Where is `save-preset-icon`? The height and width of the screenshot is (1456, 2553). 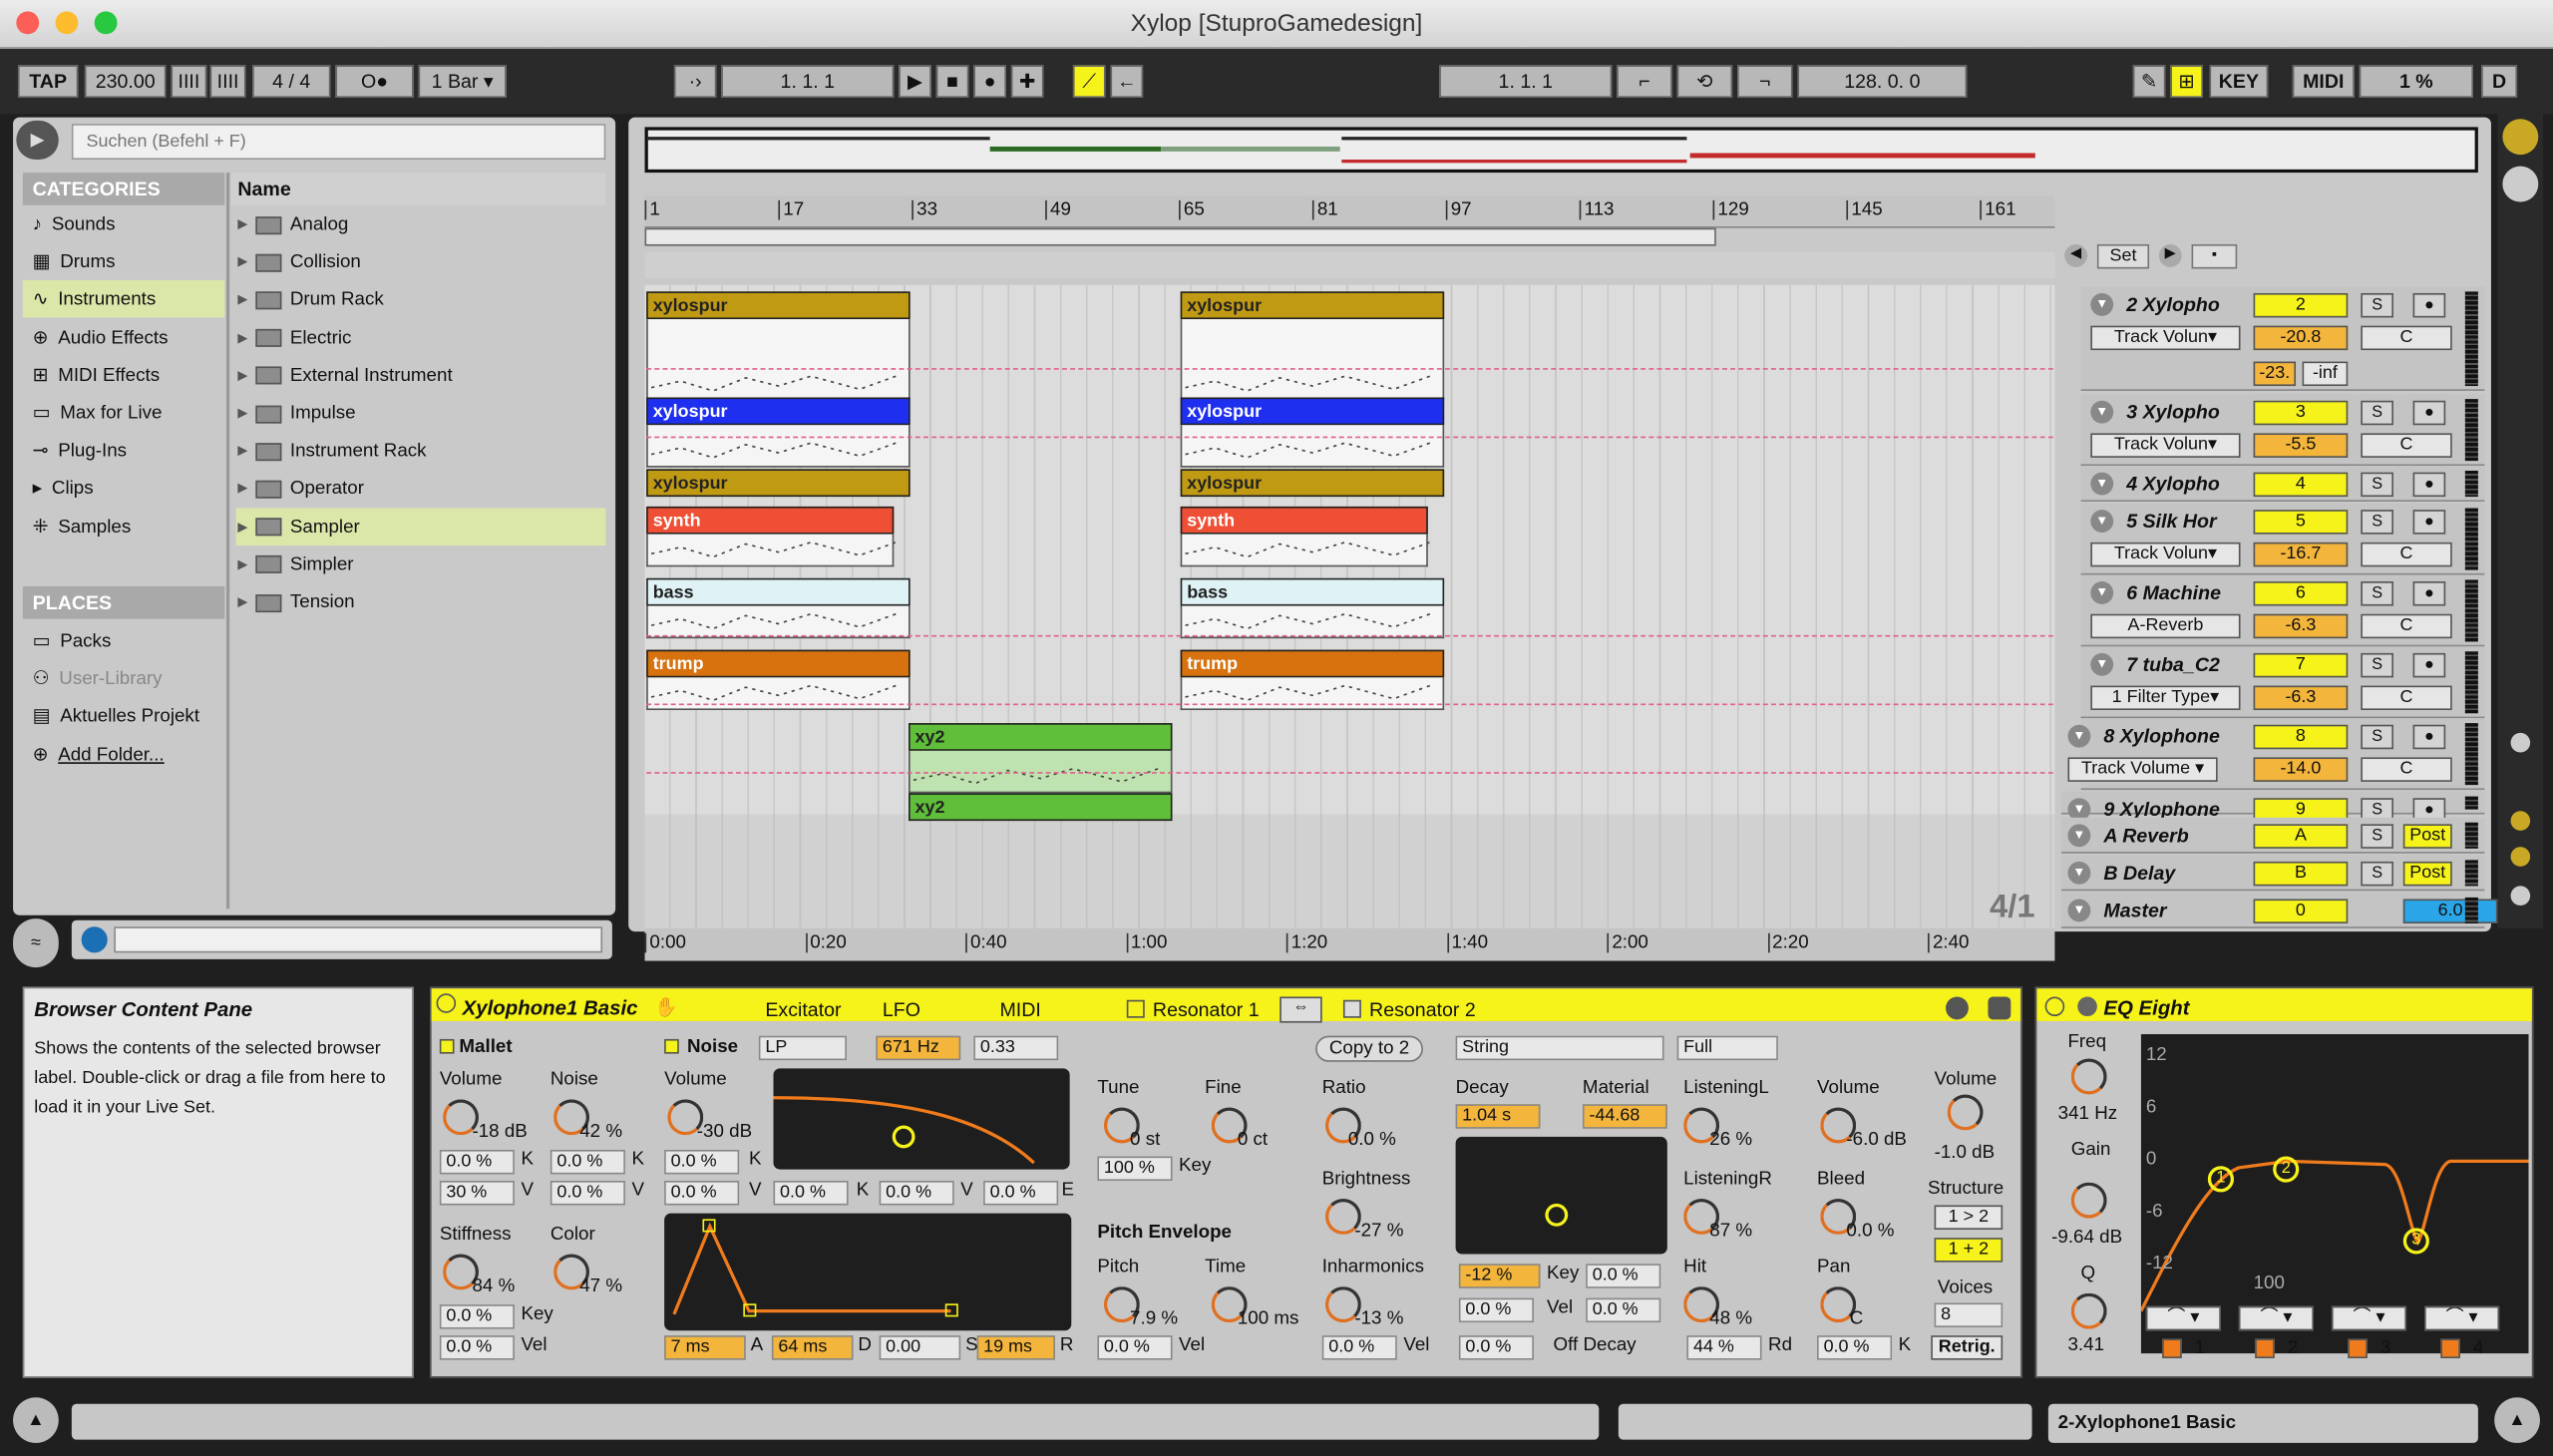
save-preset-icon is located at coordinates (2000, 1008).